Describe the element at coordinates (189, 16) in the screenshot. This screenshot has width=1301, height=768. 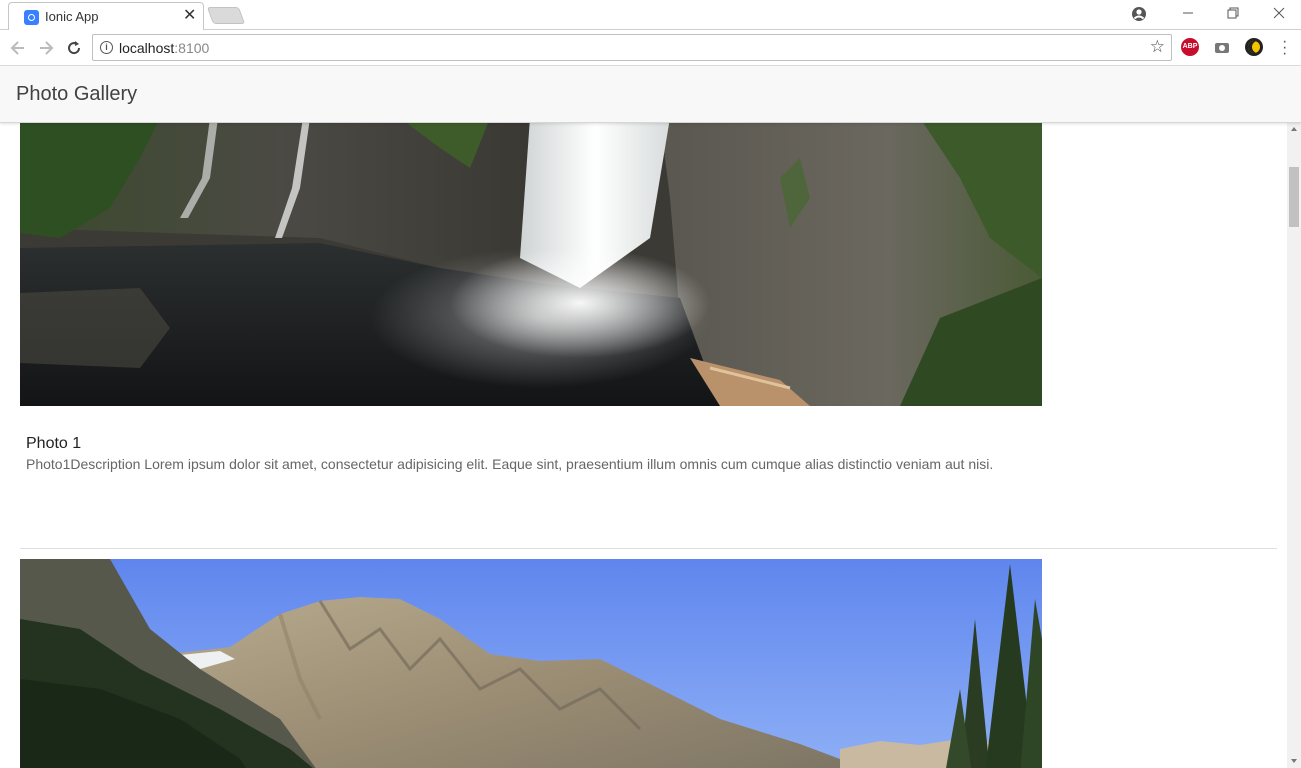
I see `tab-close-icon: ✕` at that location.